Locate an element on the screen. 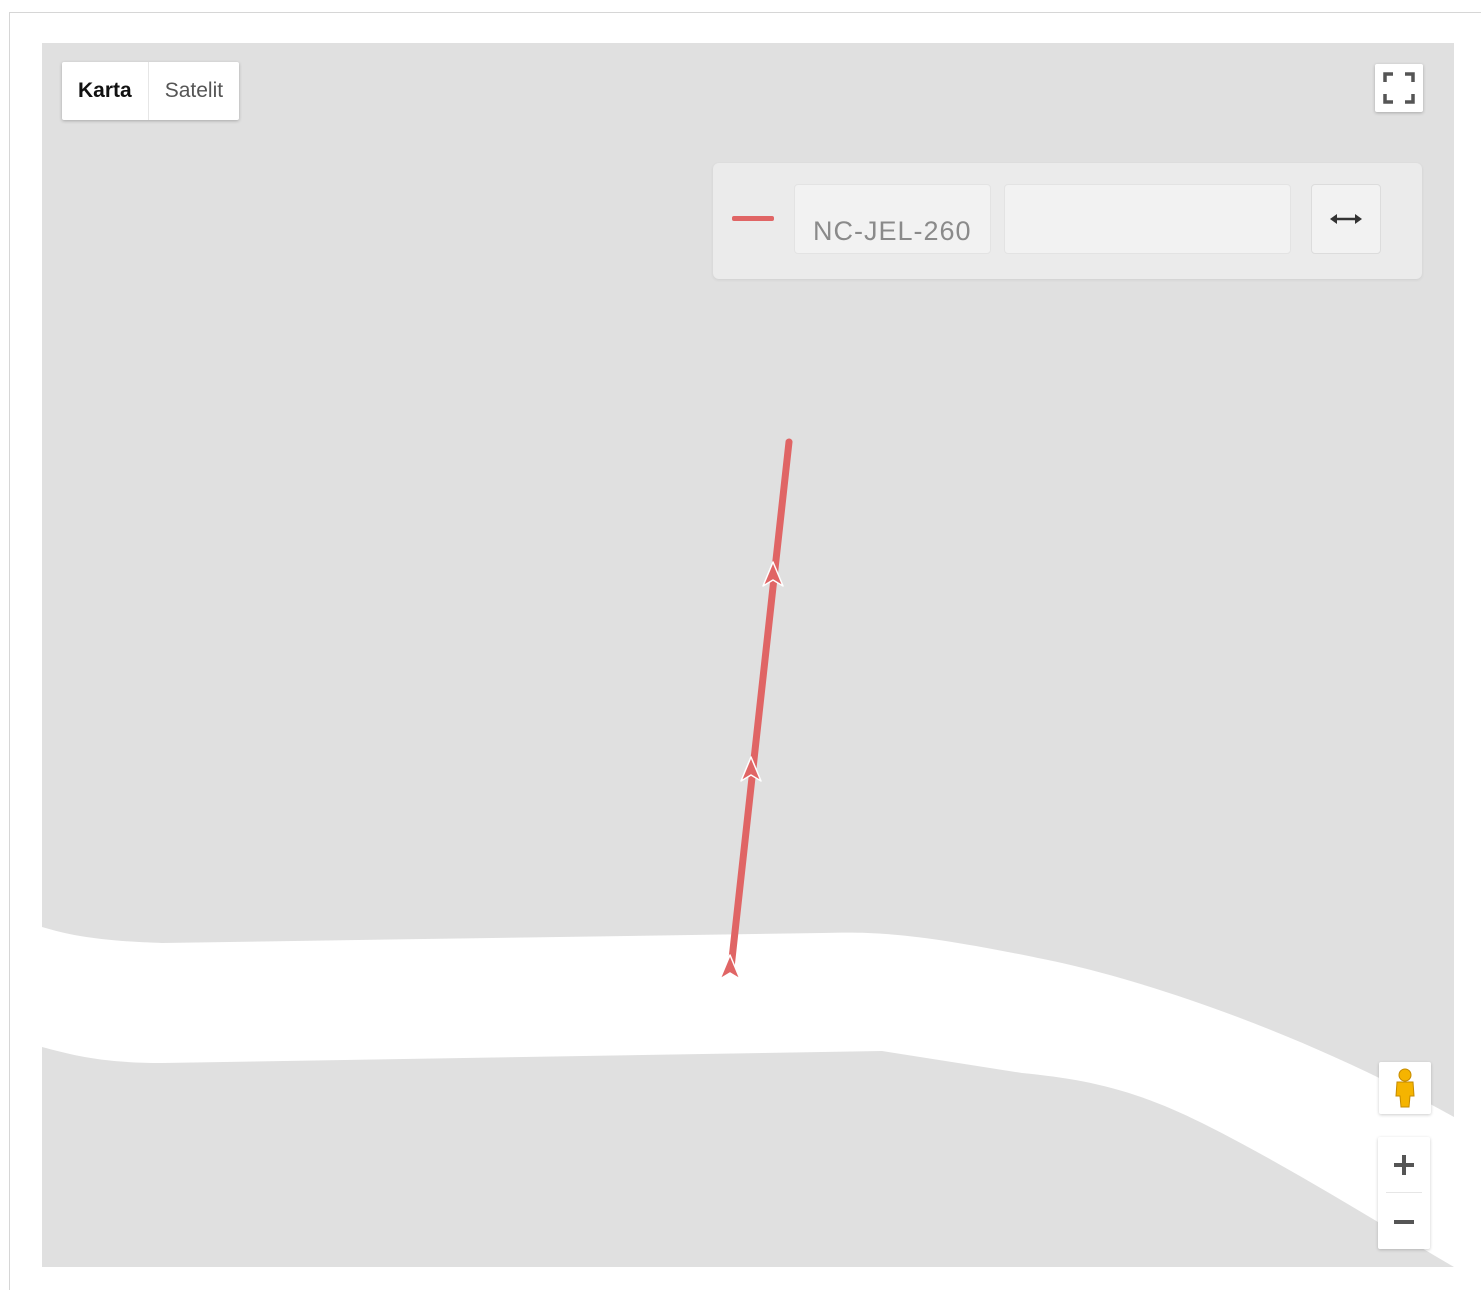  pegman-icon is located at coordinates (1405, 1088).